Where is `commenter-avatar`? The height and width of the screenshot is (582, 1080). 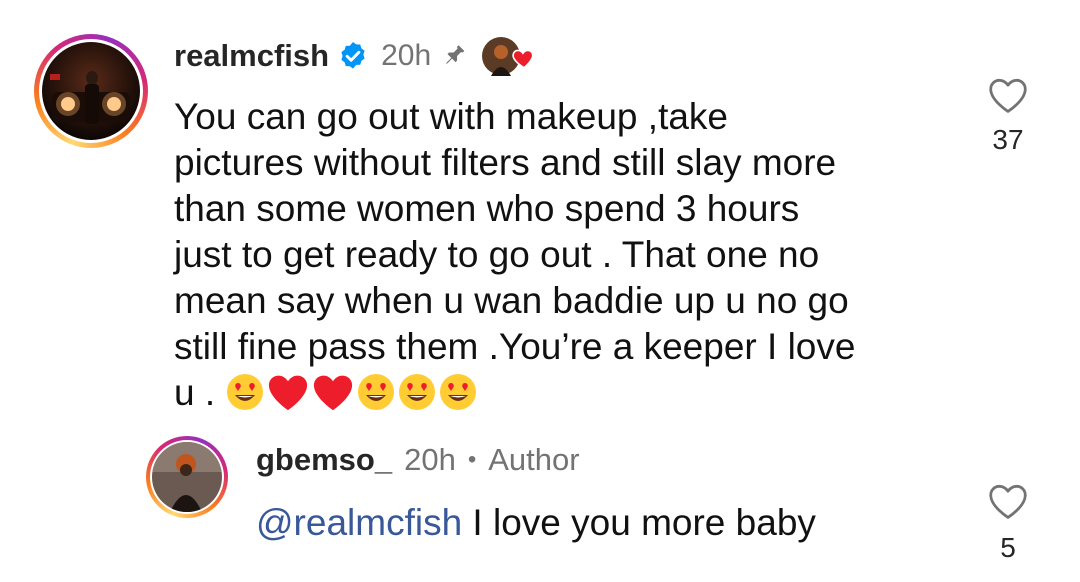
commenter-avatar is located at coordinates (91, 91).